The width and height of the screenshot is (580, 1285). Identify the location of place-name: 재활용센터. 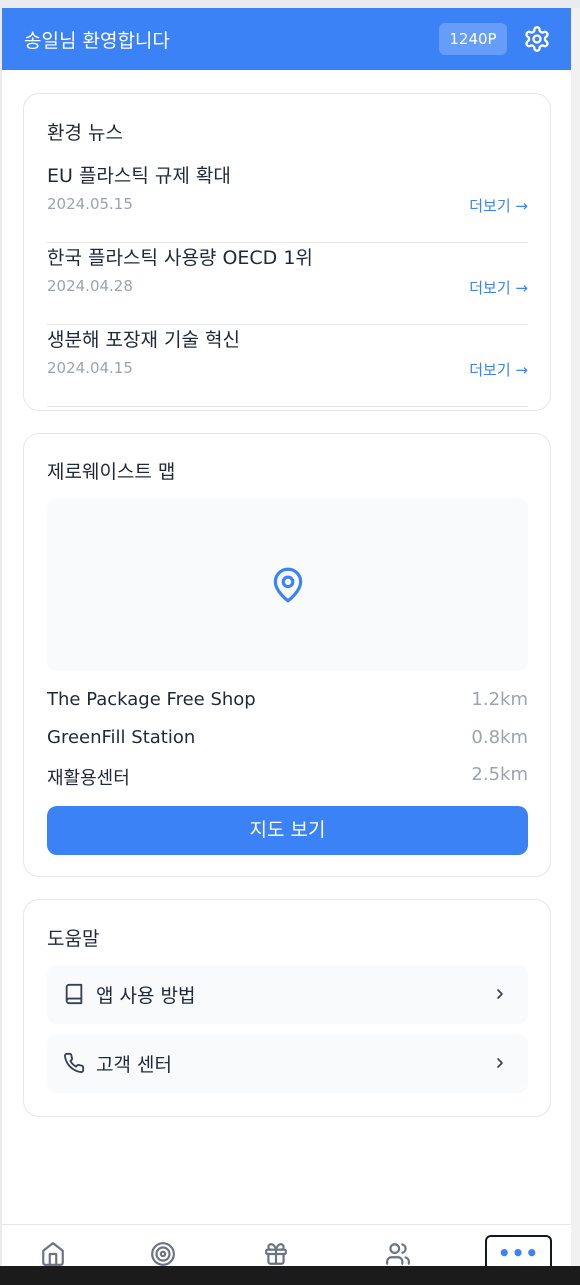
(88, 778).